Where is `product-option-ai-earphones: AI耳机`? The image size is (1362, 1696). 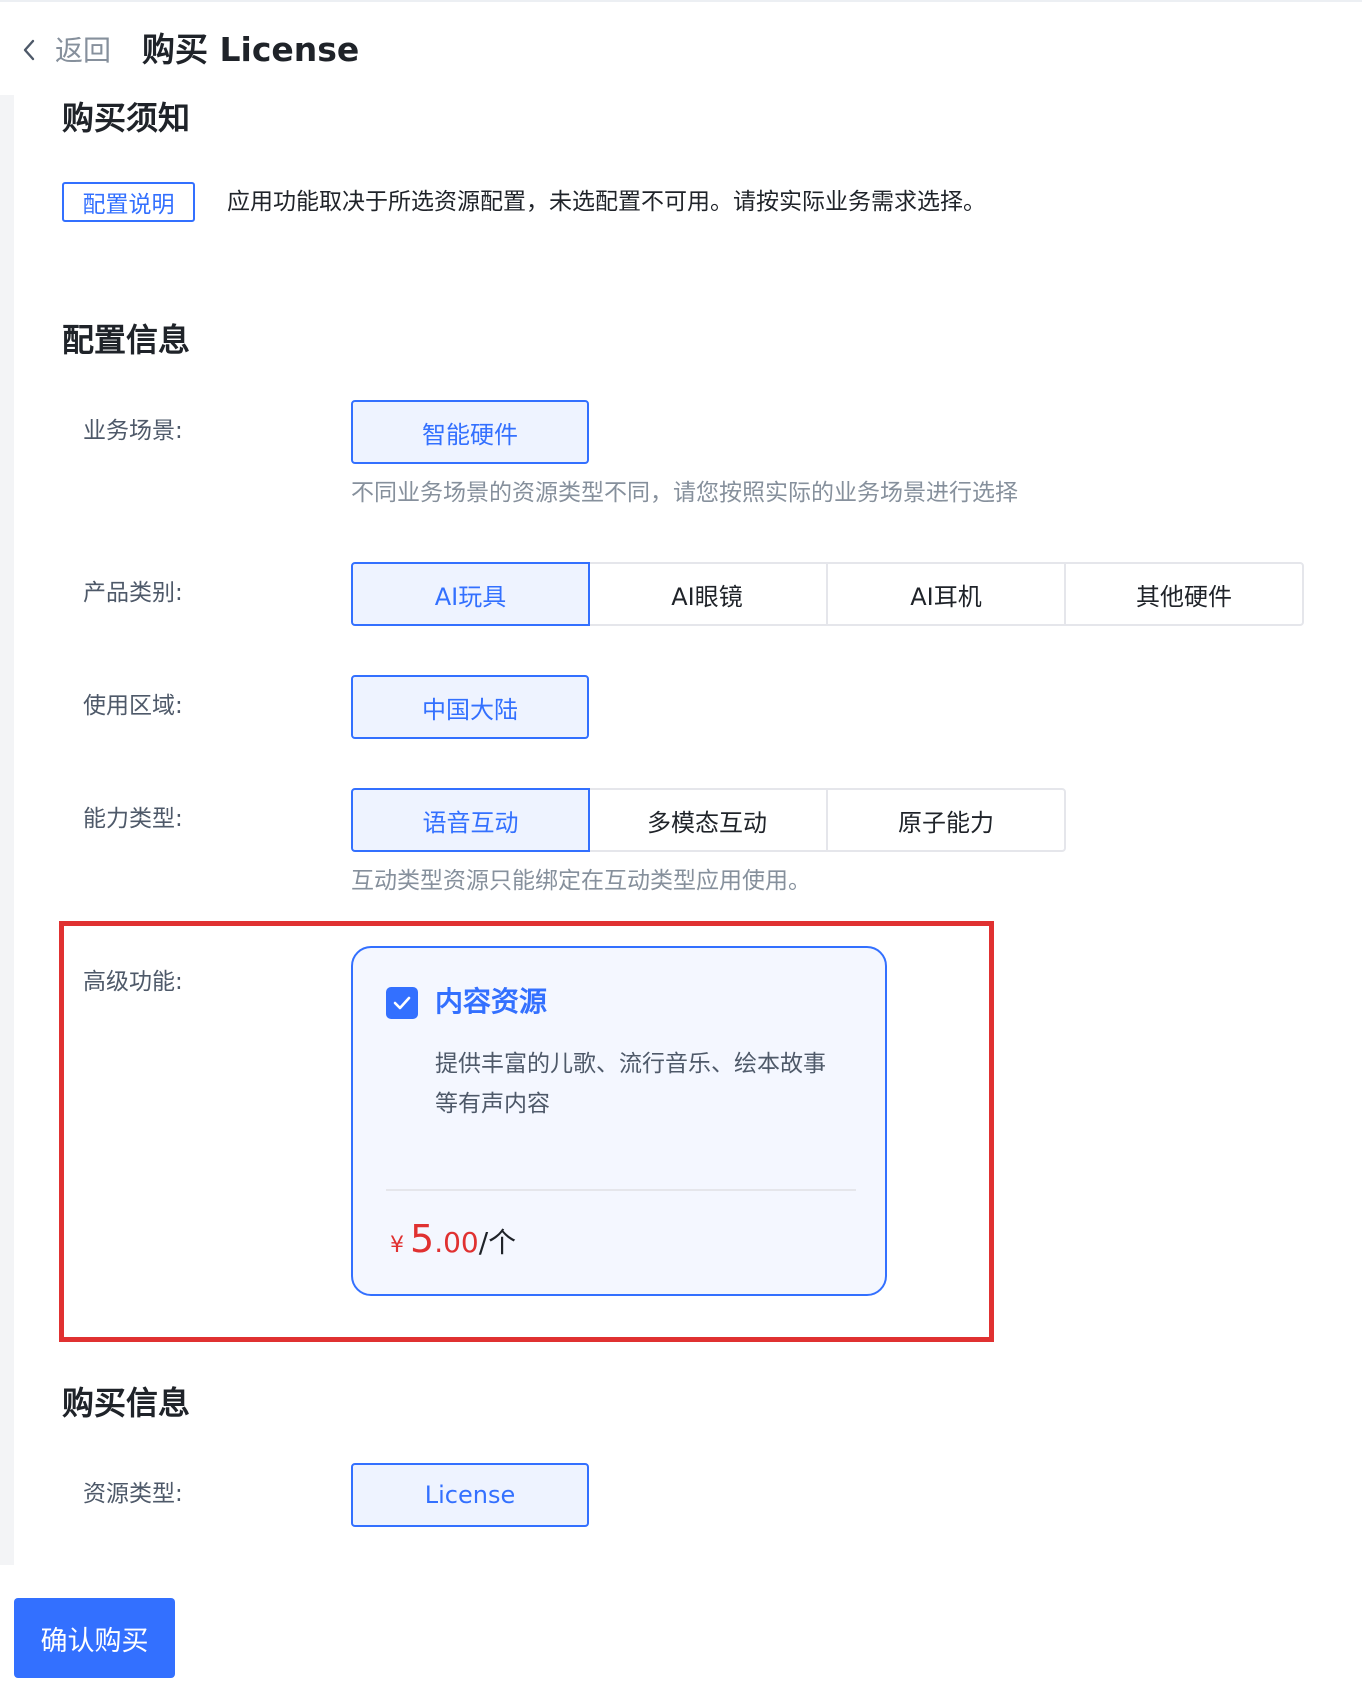
product-option-ai-earphones: AI耳机 is located at coordinates (946, 594).